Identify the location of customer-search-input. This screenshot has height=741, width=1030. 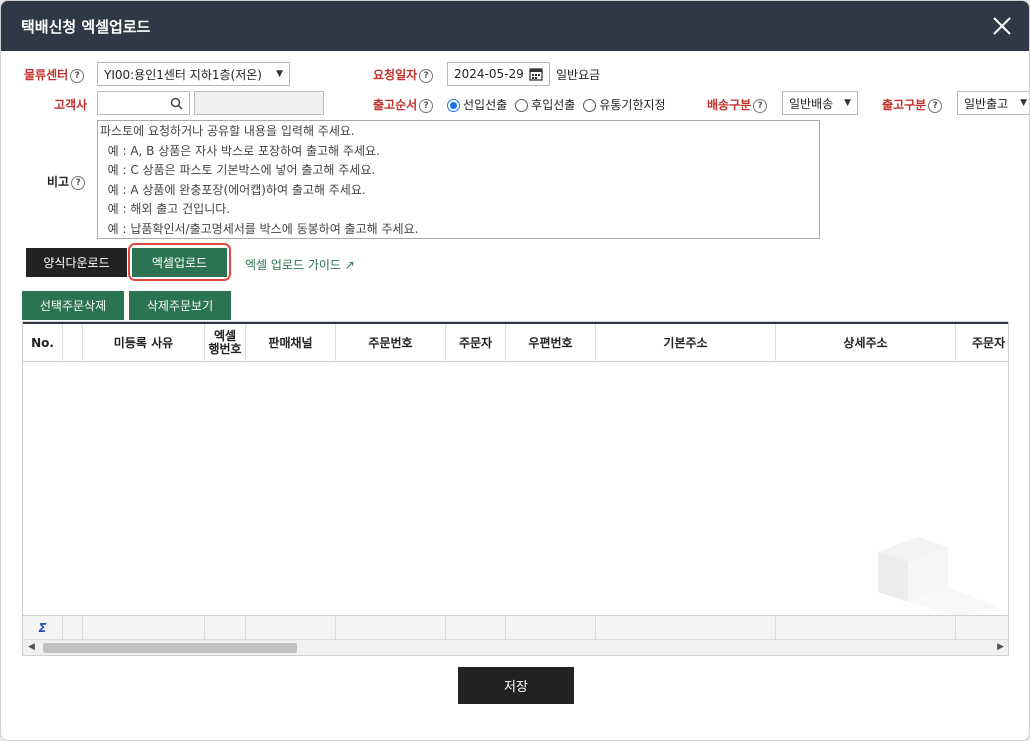
(143, 103).